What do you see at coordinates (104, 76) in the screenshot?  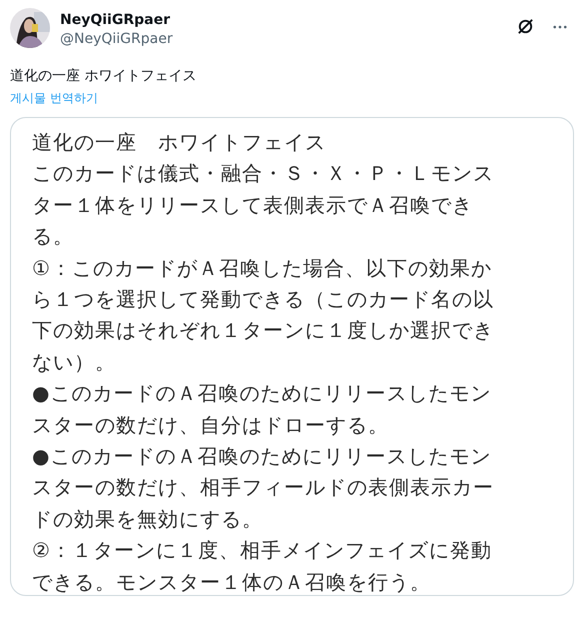 I see `post-text: 道化の一座 ホワイトフェイス` at bounding box center [104, 76].